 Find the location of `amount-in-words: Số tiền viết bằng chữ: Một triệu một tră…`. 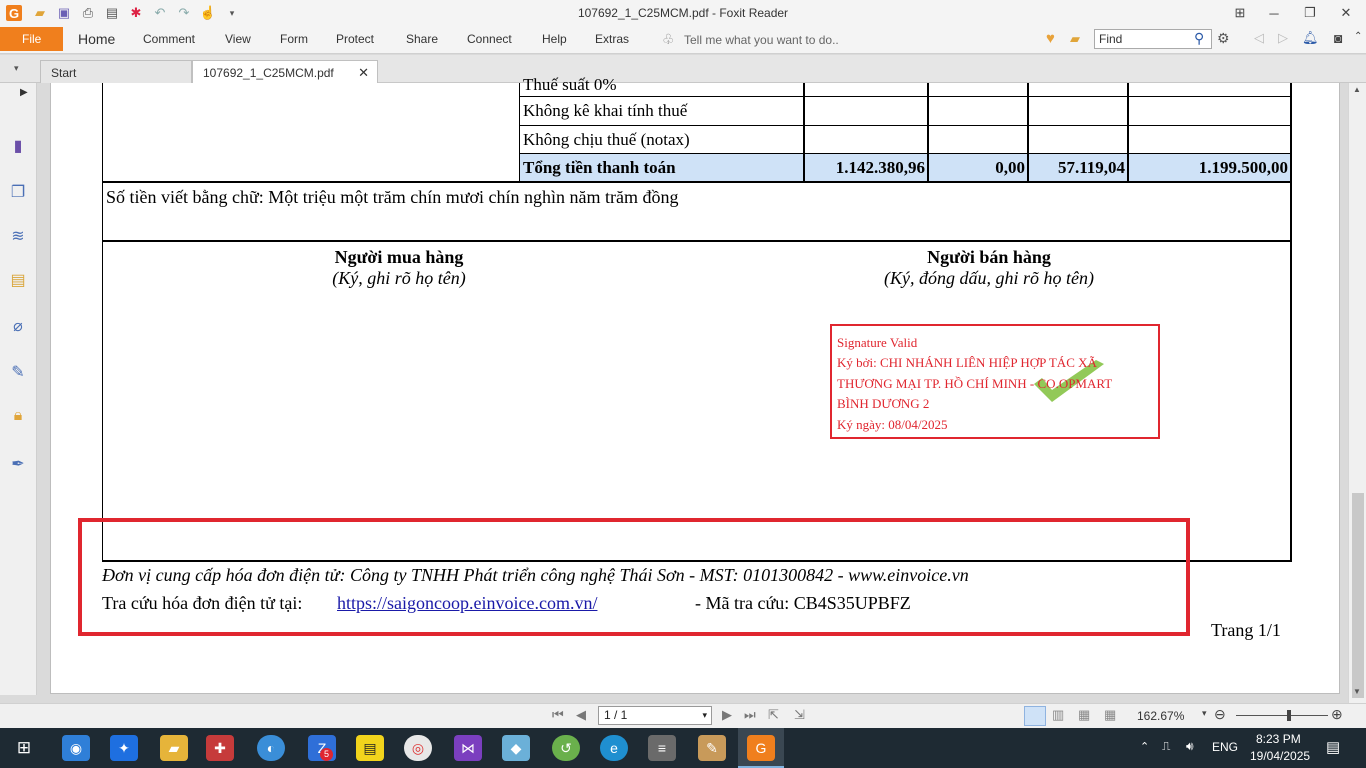

amount-in-words: Số tiền viết bằng chữ: Một triệu một tră… is located at coordinates (392, 197).